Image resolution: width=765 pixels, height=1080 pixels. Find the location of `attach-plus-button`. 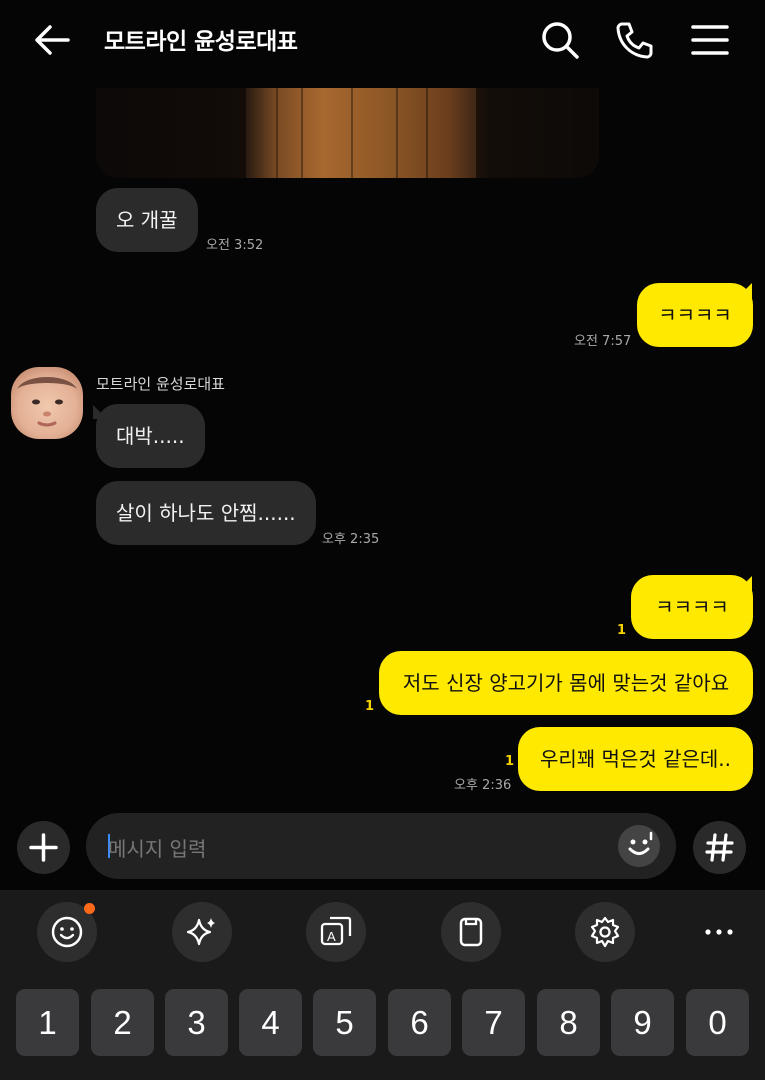

attach-plus-button is located at coordinates (43, 847).